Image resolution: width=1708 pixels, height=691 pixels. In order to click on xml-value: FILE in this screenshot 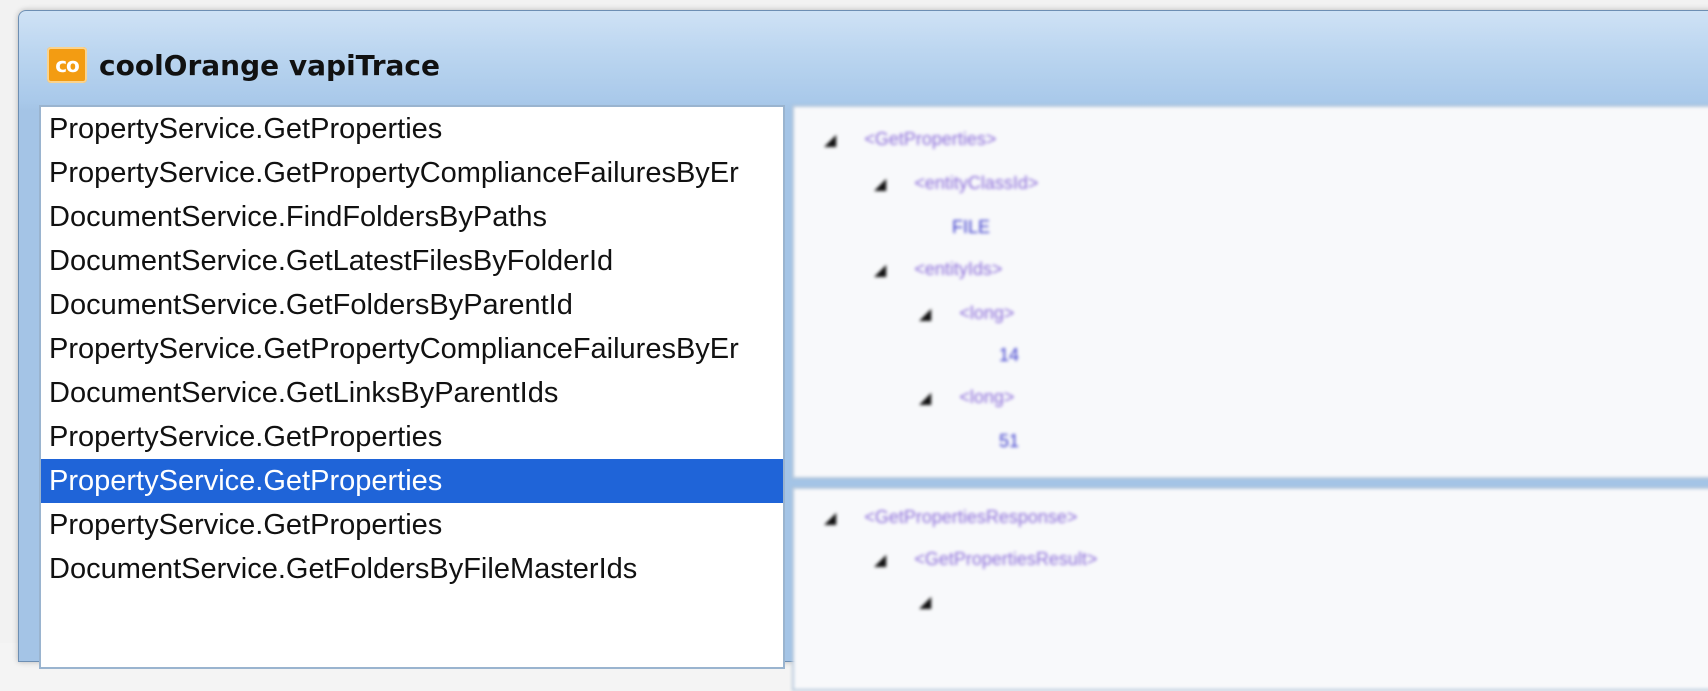, I will do `click(971, 227)`.